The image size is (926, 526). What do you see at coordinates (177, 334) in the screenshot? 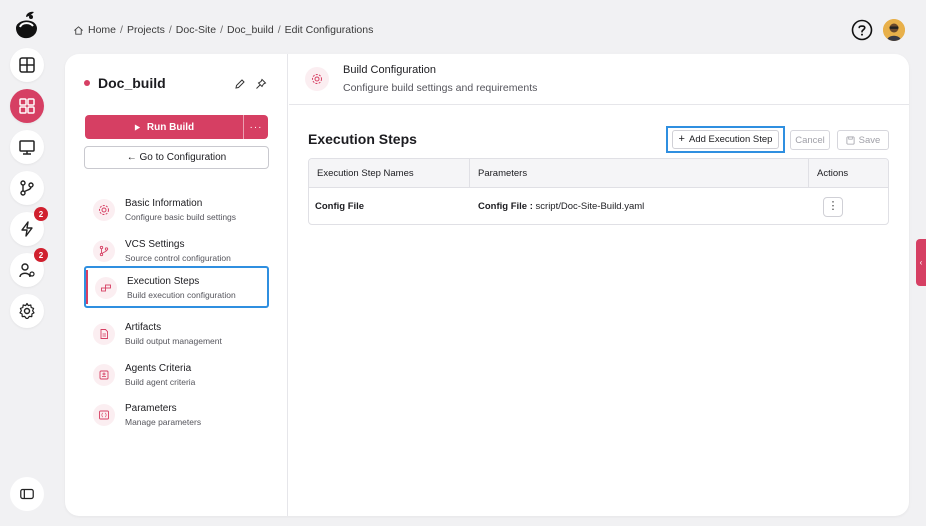
I see `sidebar-item-artifacts: Artifacts Build output management` at bounding box center [177, 334].